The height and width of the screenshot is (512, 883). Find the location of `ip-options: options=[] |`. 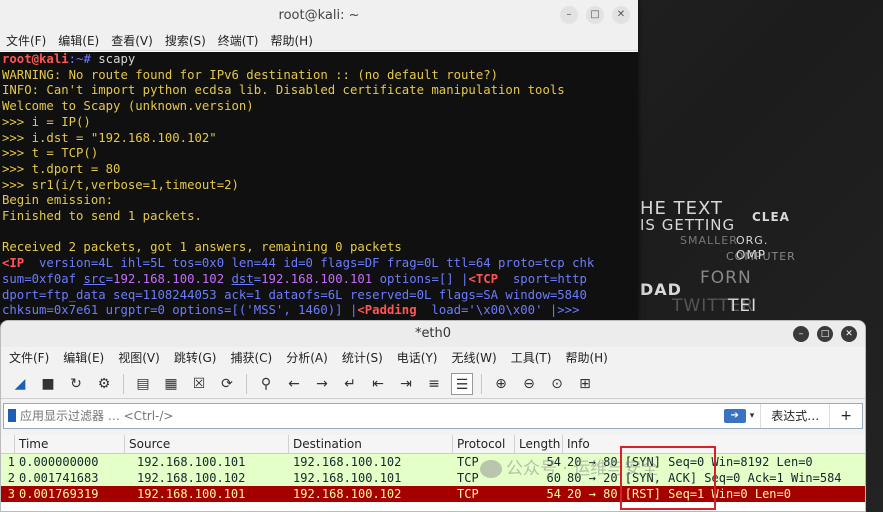

ip-options: options=[] | is located at coordinates (420, 278).